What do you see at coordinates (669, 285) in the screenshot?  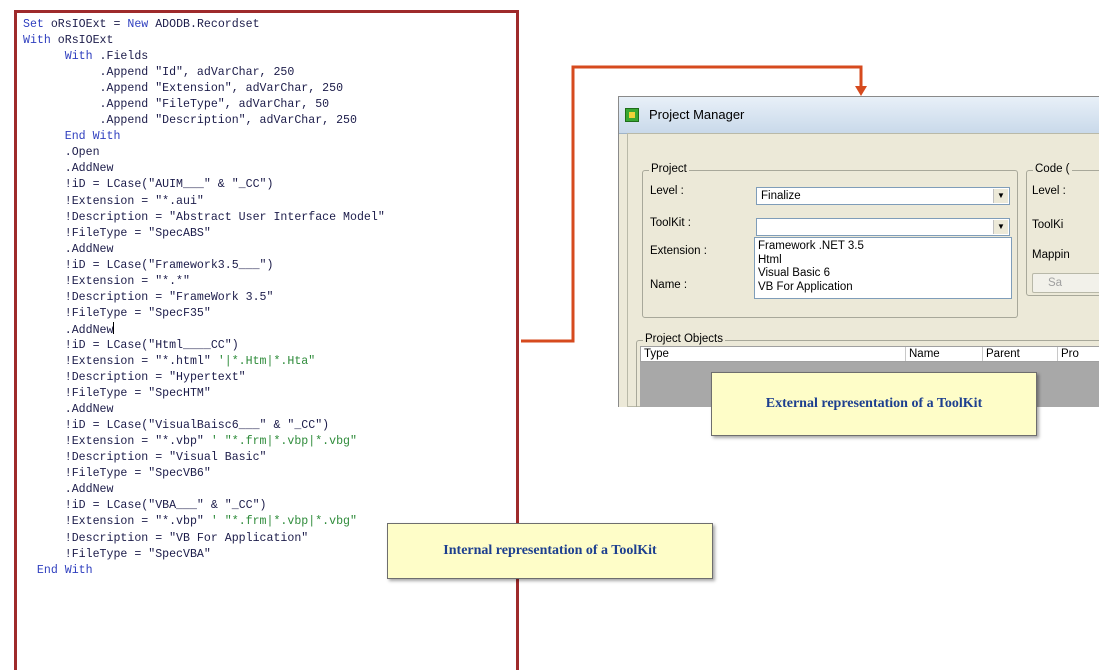 I see `name-label: Name :` at bounding box center [669, 285].